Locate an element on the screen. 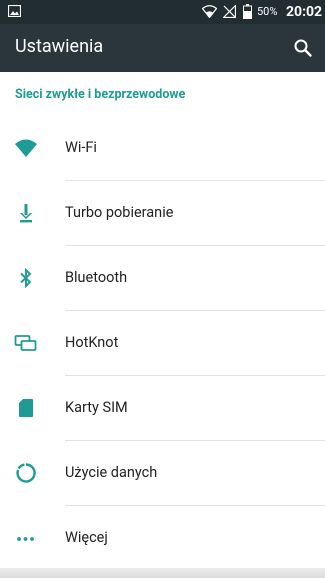 This screenshot has width=325, height=578. settings-item-label: Więcej is located at coordinates (86, 537).